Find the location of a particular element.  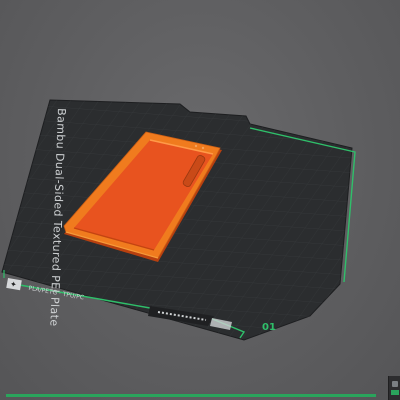

plate-number: 01 is located at coordinates (269, 327).